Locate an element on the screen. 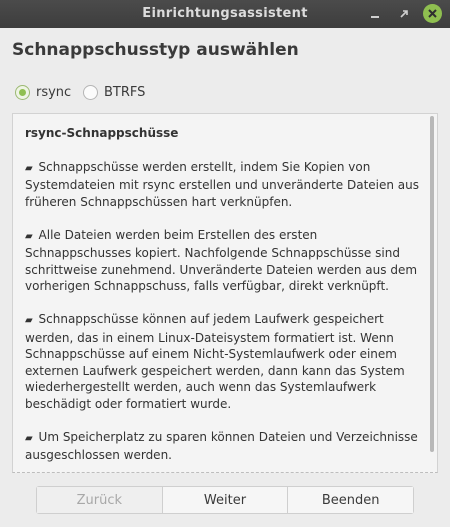 This screenshot has height=527, width=450. description-title: rsync-Schnappschüsse is located at coordinates (102, 133).